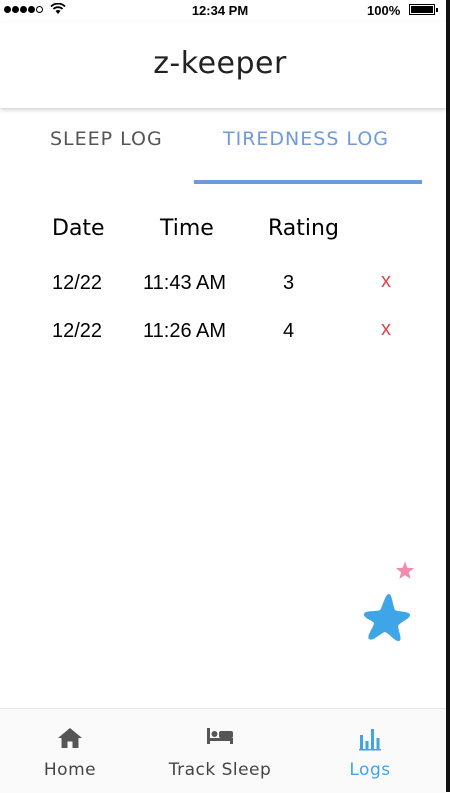  What do you see at coordinates (303, 228) in the screenshot?
I see `column-header-rating: Rating` at bounding box center [303, 228].